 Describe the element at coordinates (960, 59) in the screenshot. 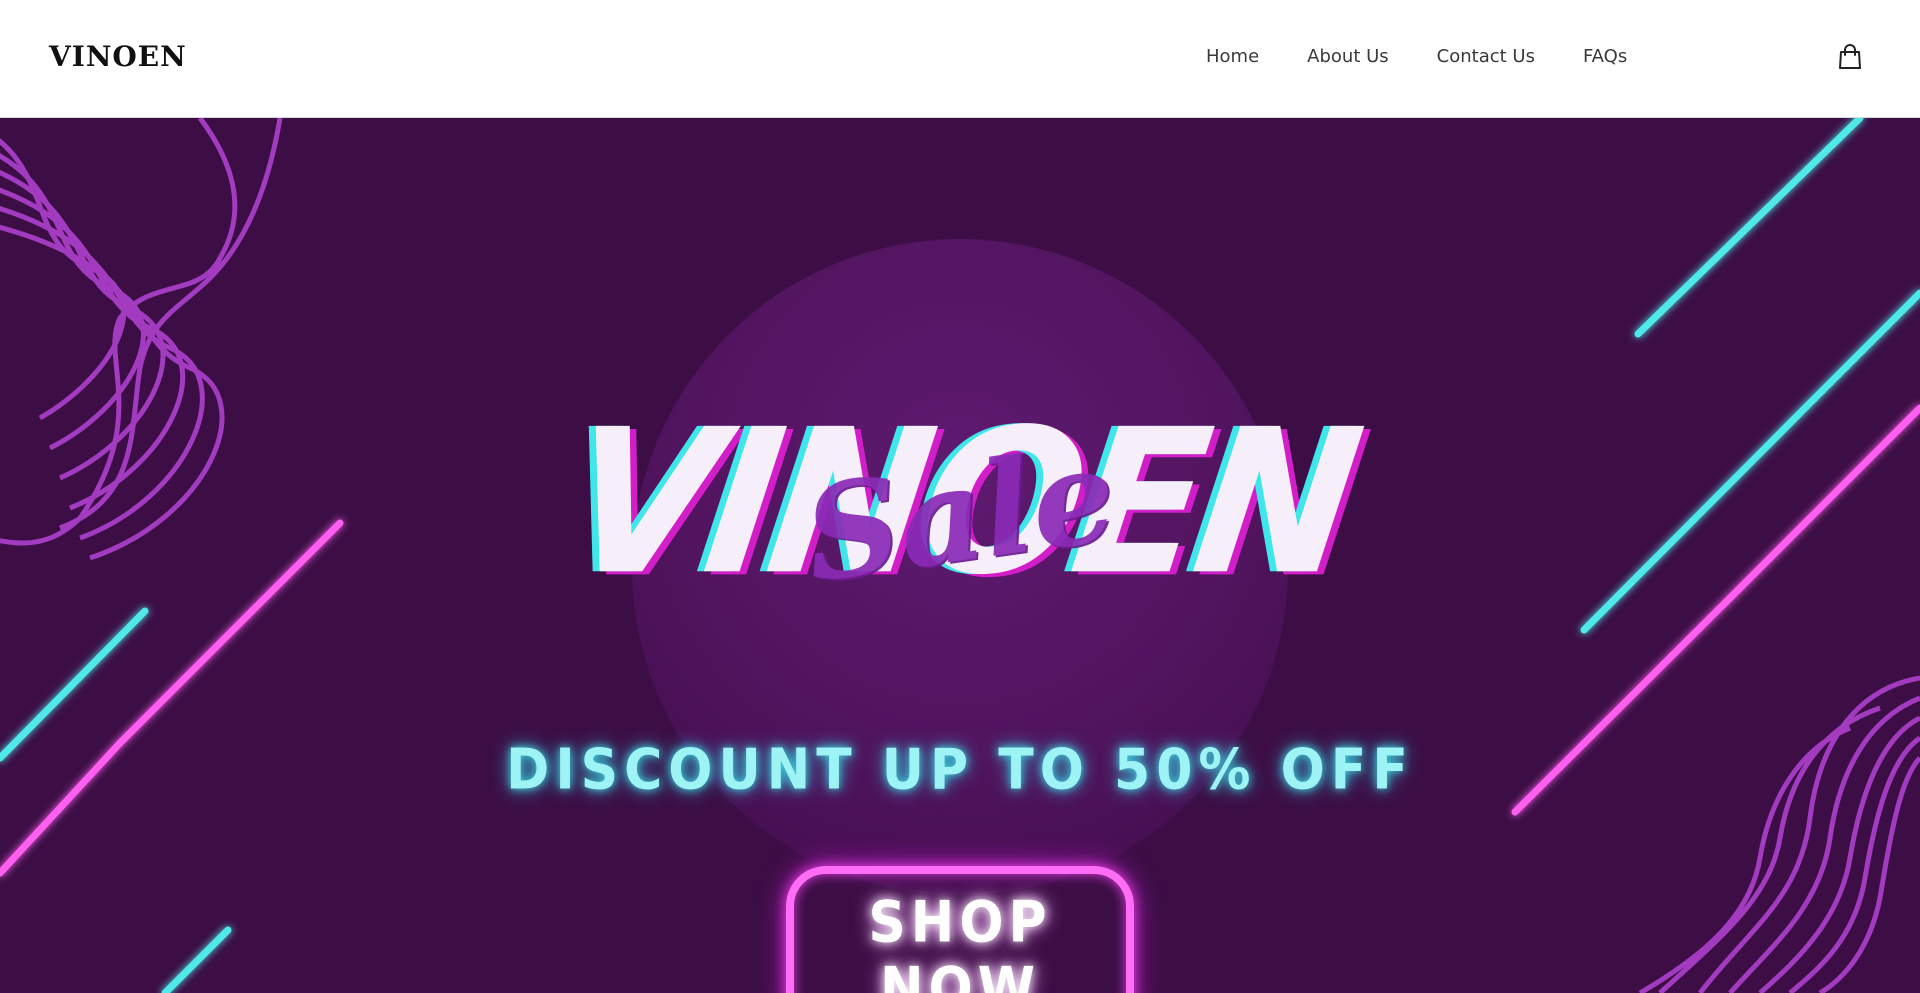

I see `site-header: VINOEN Home About Us Contact Us FAQs` at that location.